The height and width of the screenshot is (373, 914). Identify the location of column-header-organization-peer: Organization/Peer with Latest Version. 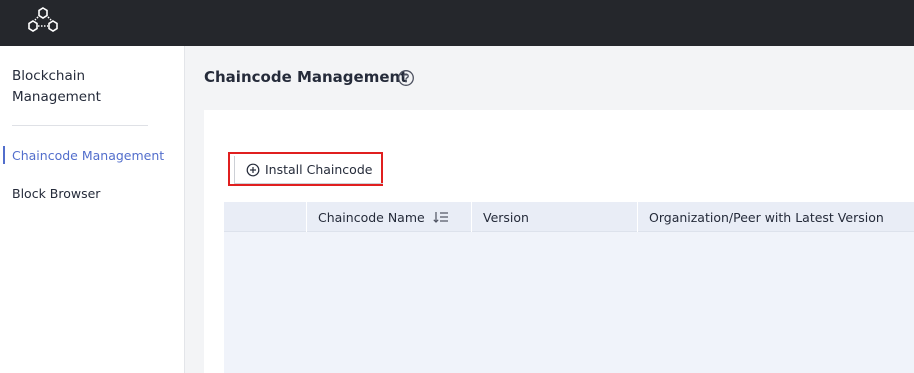
(775, 217).